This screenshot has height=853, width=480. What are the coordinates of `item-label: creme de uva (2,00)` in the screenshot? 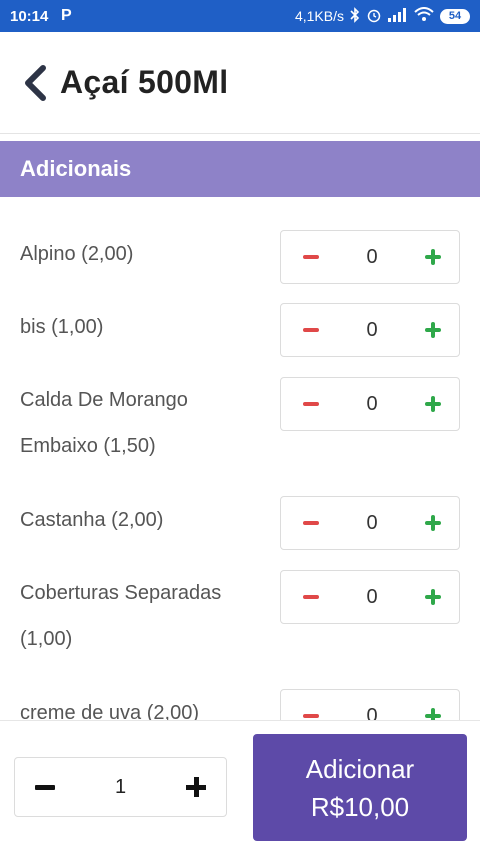 It's located at (109, 711).